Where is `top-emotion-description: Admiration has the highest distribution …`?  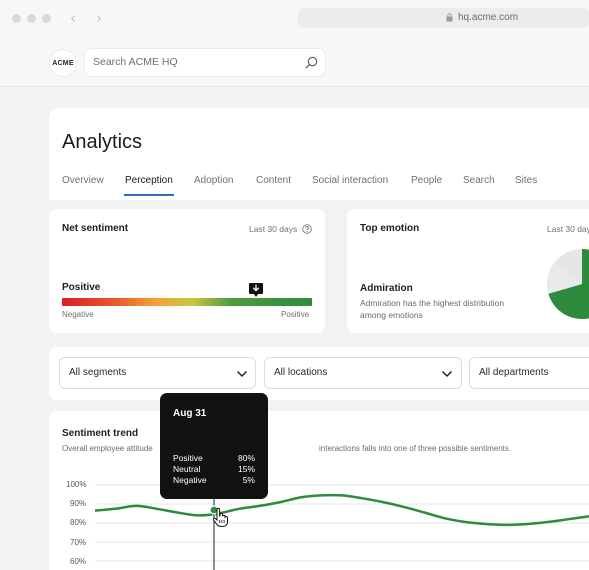
top-emotion-description: Admiration has the highest distribution … is located at coordinates (432, 309).